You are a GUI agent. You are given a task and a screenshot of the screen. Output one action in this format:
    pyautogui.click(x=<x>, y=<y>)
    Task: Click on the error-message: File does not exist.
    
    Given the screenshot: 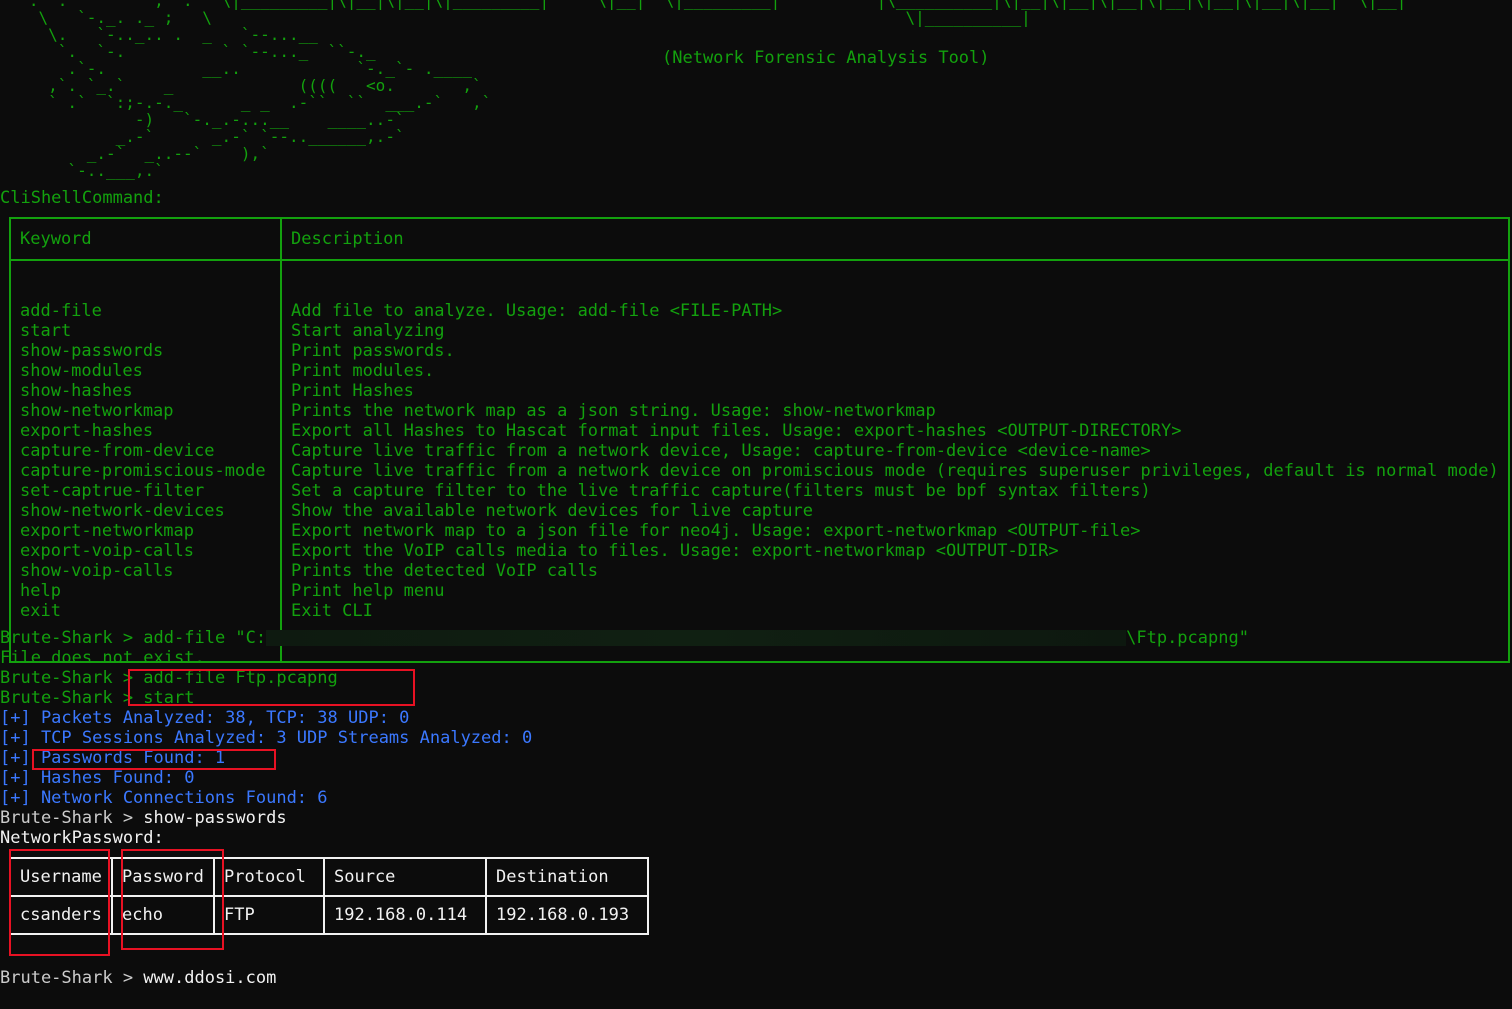 What is the action you would take?
    pyautogui.click(x=102, y=658)
    